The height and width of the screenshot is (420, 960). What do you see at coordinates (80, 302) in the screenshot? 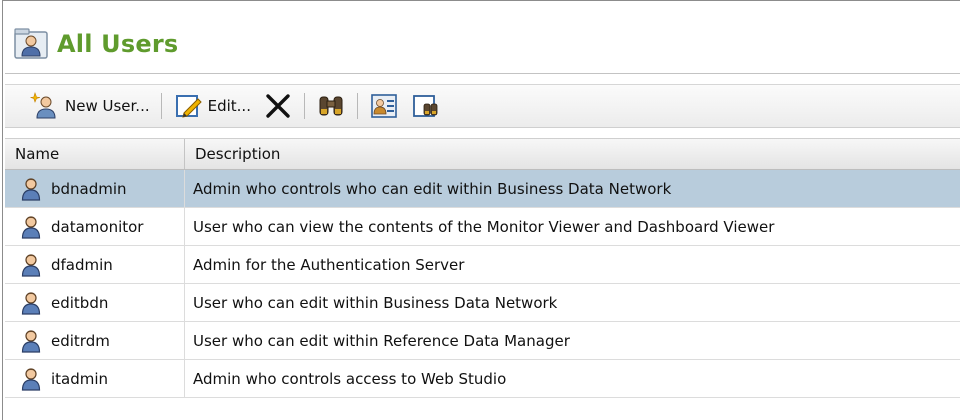
I see `user-name: editbdn` at bounding box center [80, 302].